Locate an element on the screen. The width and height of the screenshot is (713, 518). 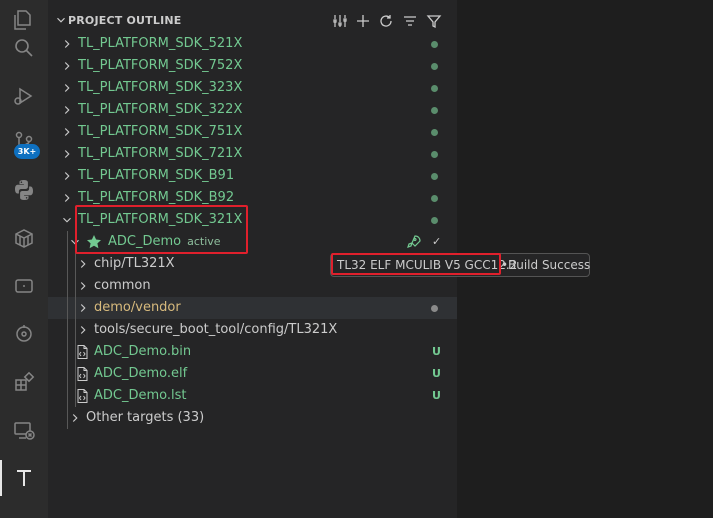
tree-item-label: TL_PLATFORM_SDK_B92 is located at coordinates (156, 197).